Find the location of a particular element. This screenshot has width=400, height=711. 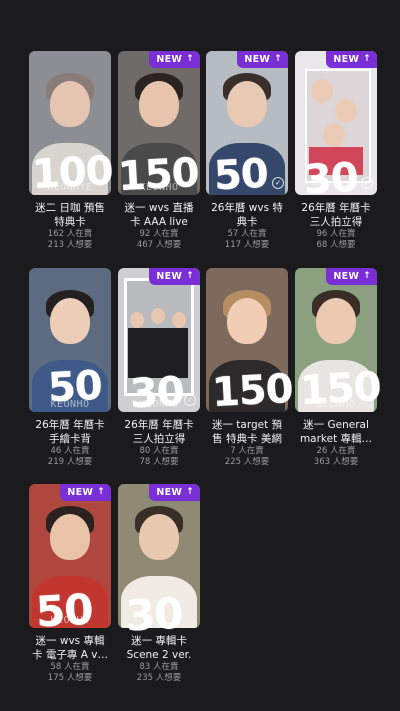

wanting-count: 117 人想要 is located at coordinates (247, 245).